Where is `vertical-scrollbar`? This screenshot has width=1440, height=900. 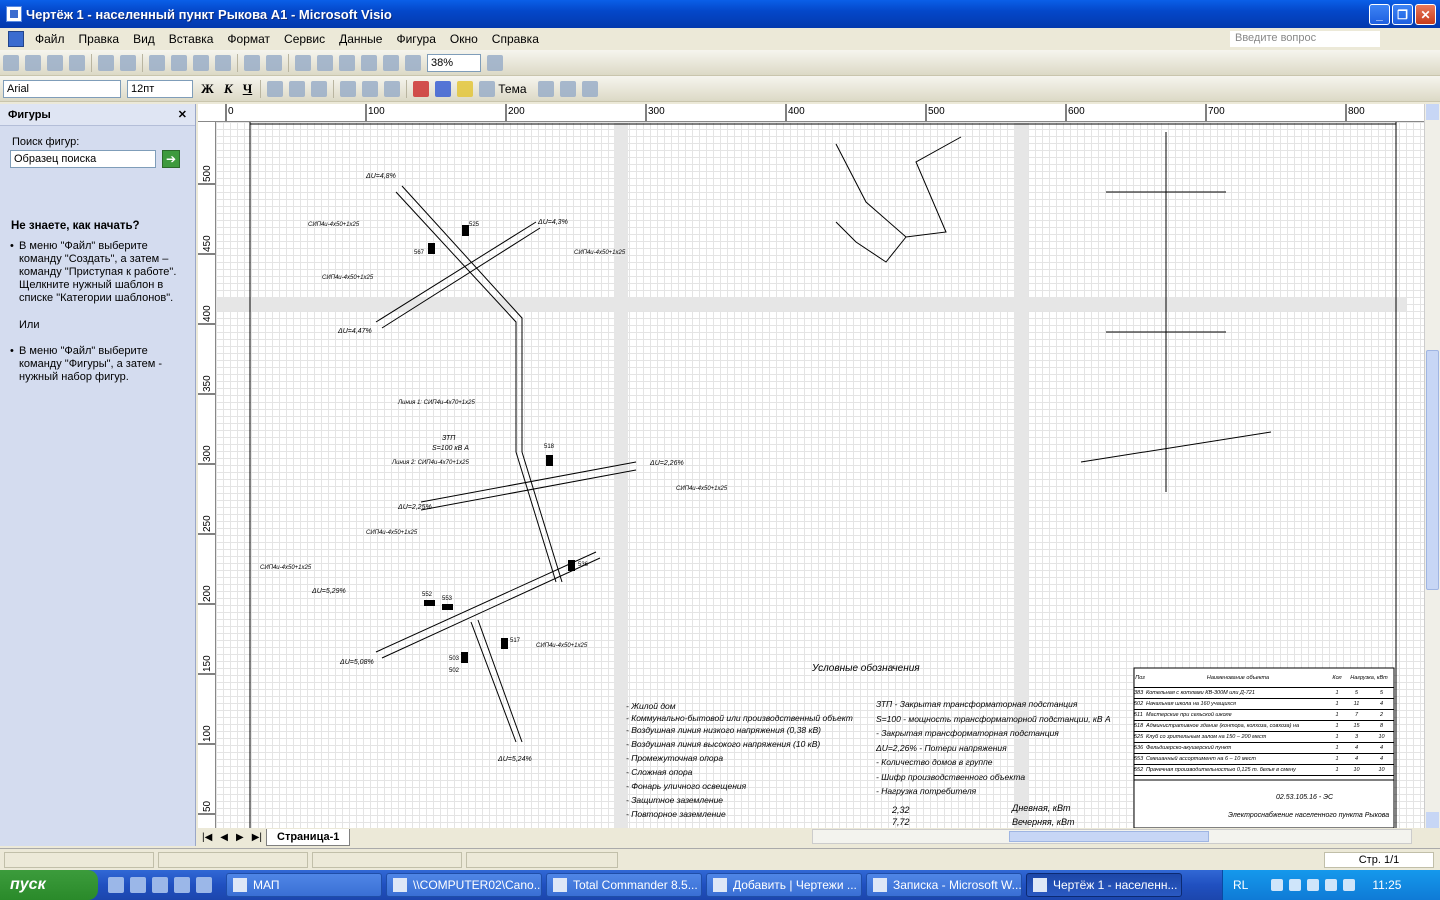 vertical-scrollbar is located at coordinates (1432, 466).